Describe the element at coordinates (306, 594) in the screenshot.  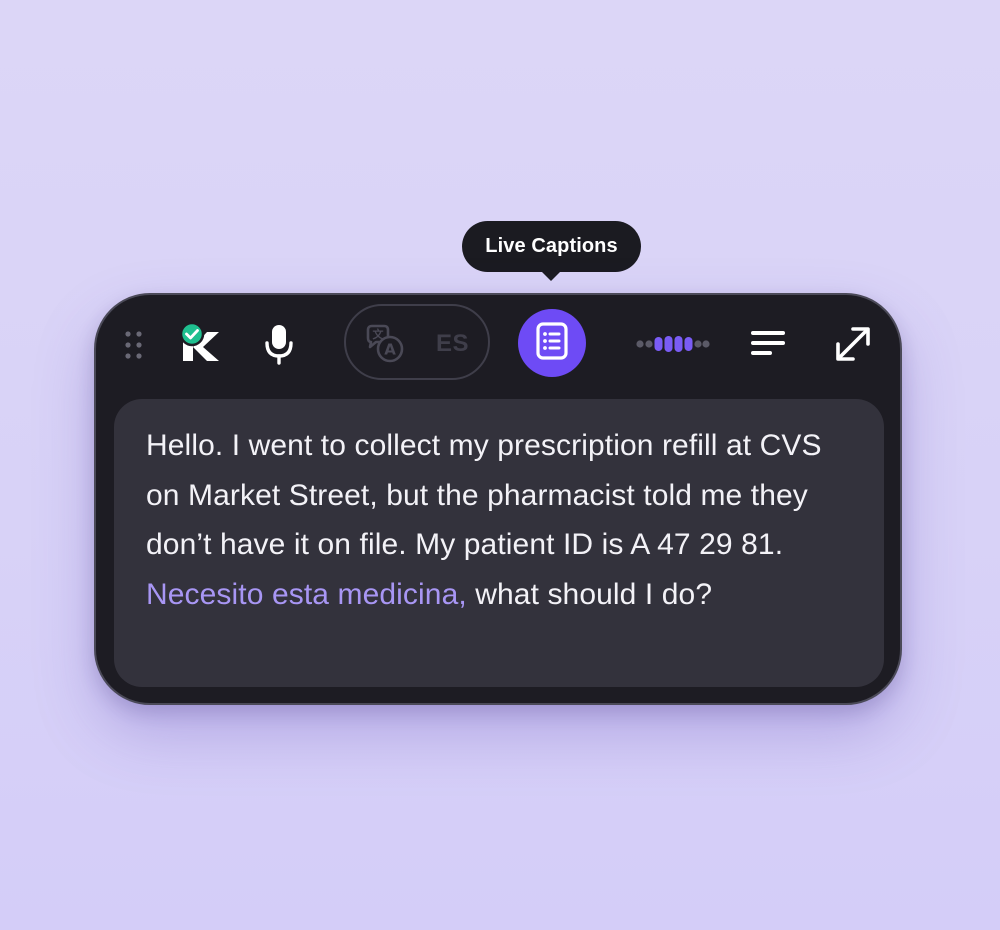
I see `caption-spanish-text: Necesito esta medicina,` at that location.